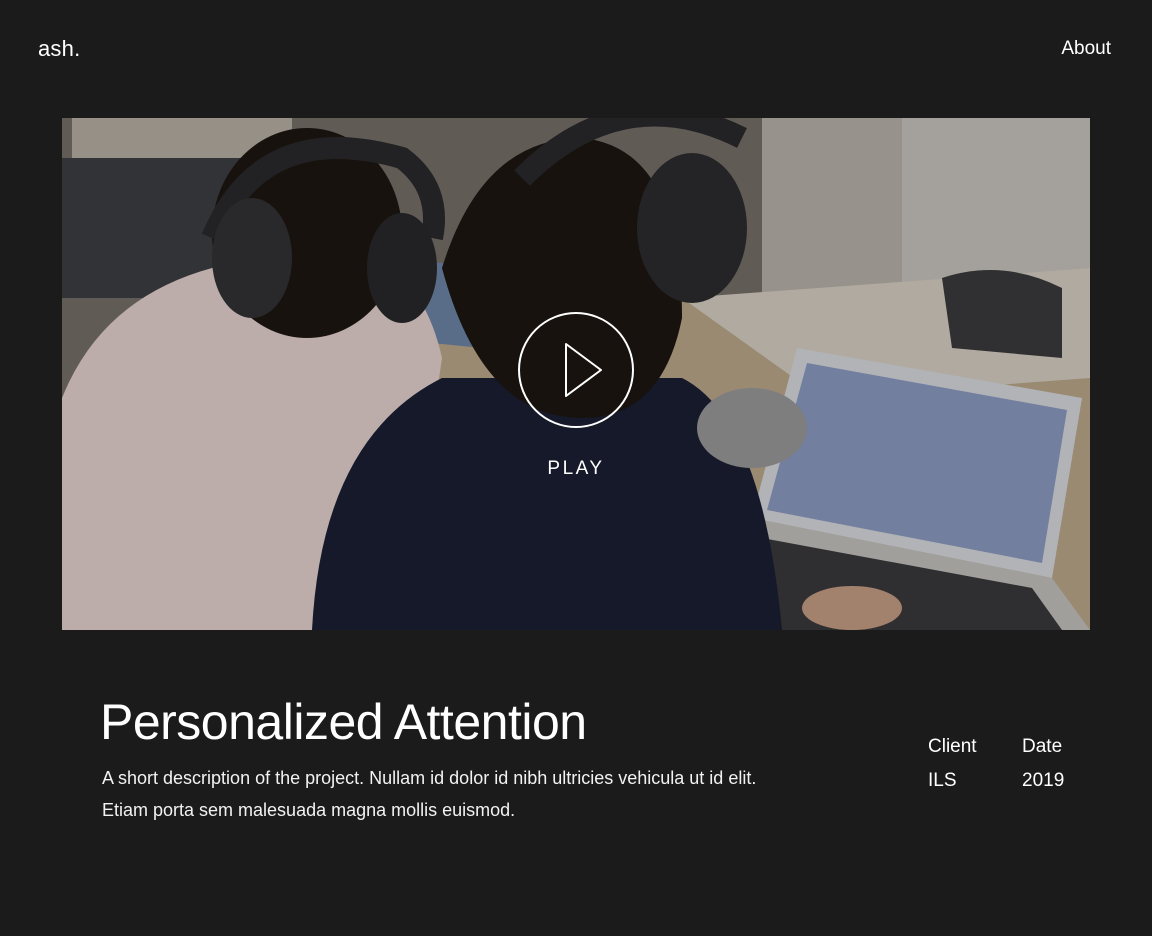 This screenshot has height=936, width=1152. Describe the element at coordinates (942, 780) in the screenshot. I see `meta-client-value: ILS` at that location.